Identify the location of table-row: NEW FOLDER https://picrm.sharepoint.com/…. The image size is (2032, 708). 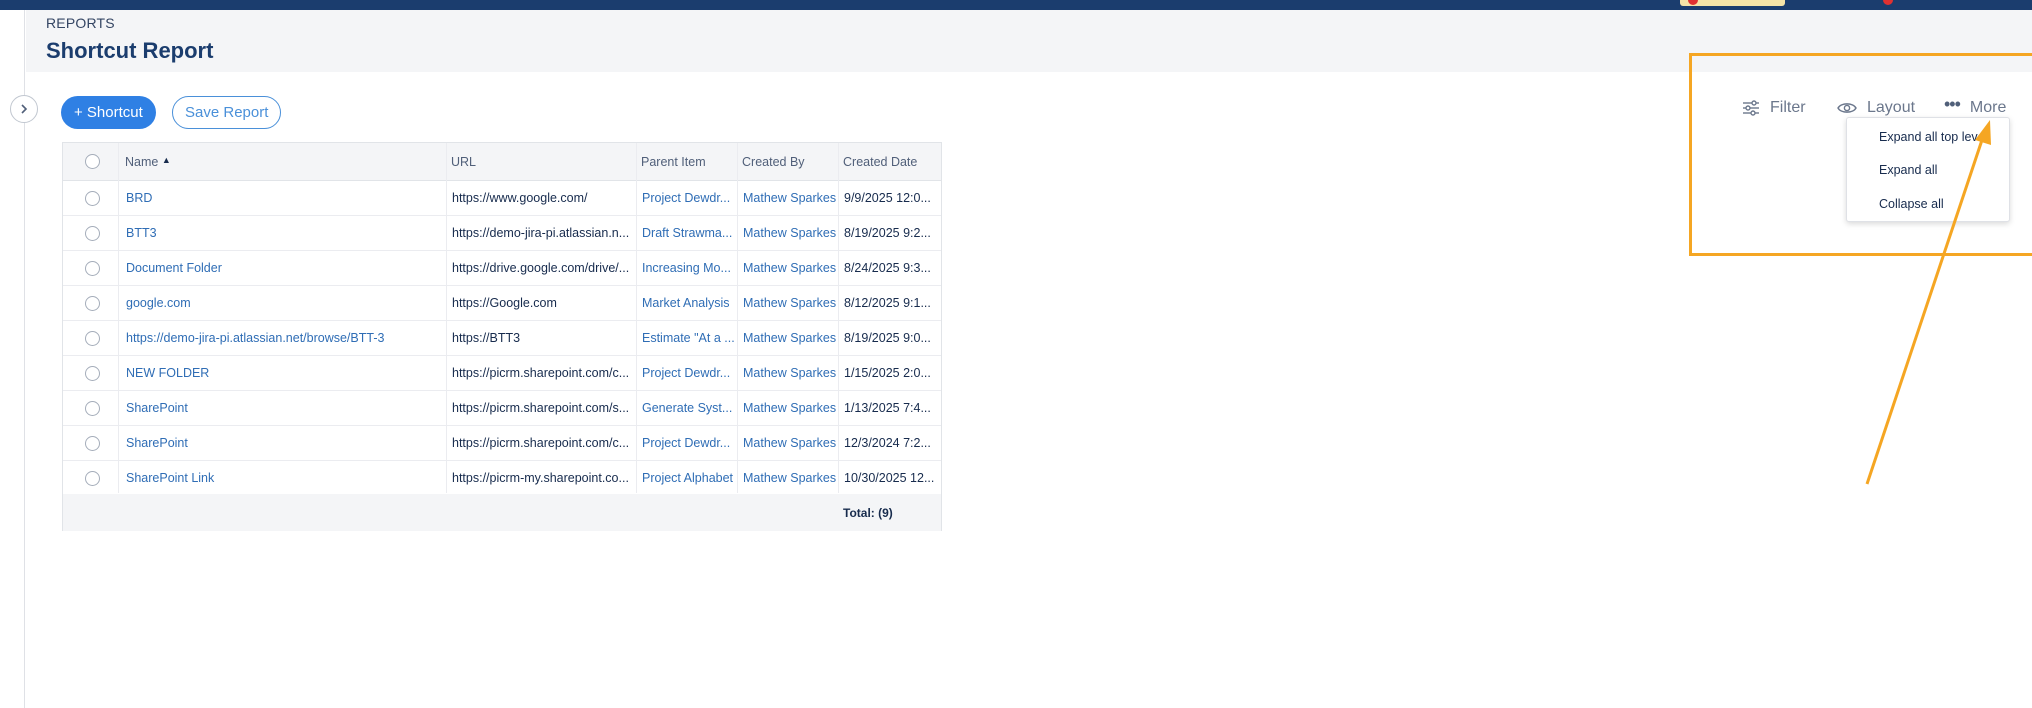
(502, 373).